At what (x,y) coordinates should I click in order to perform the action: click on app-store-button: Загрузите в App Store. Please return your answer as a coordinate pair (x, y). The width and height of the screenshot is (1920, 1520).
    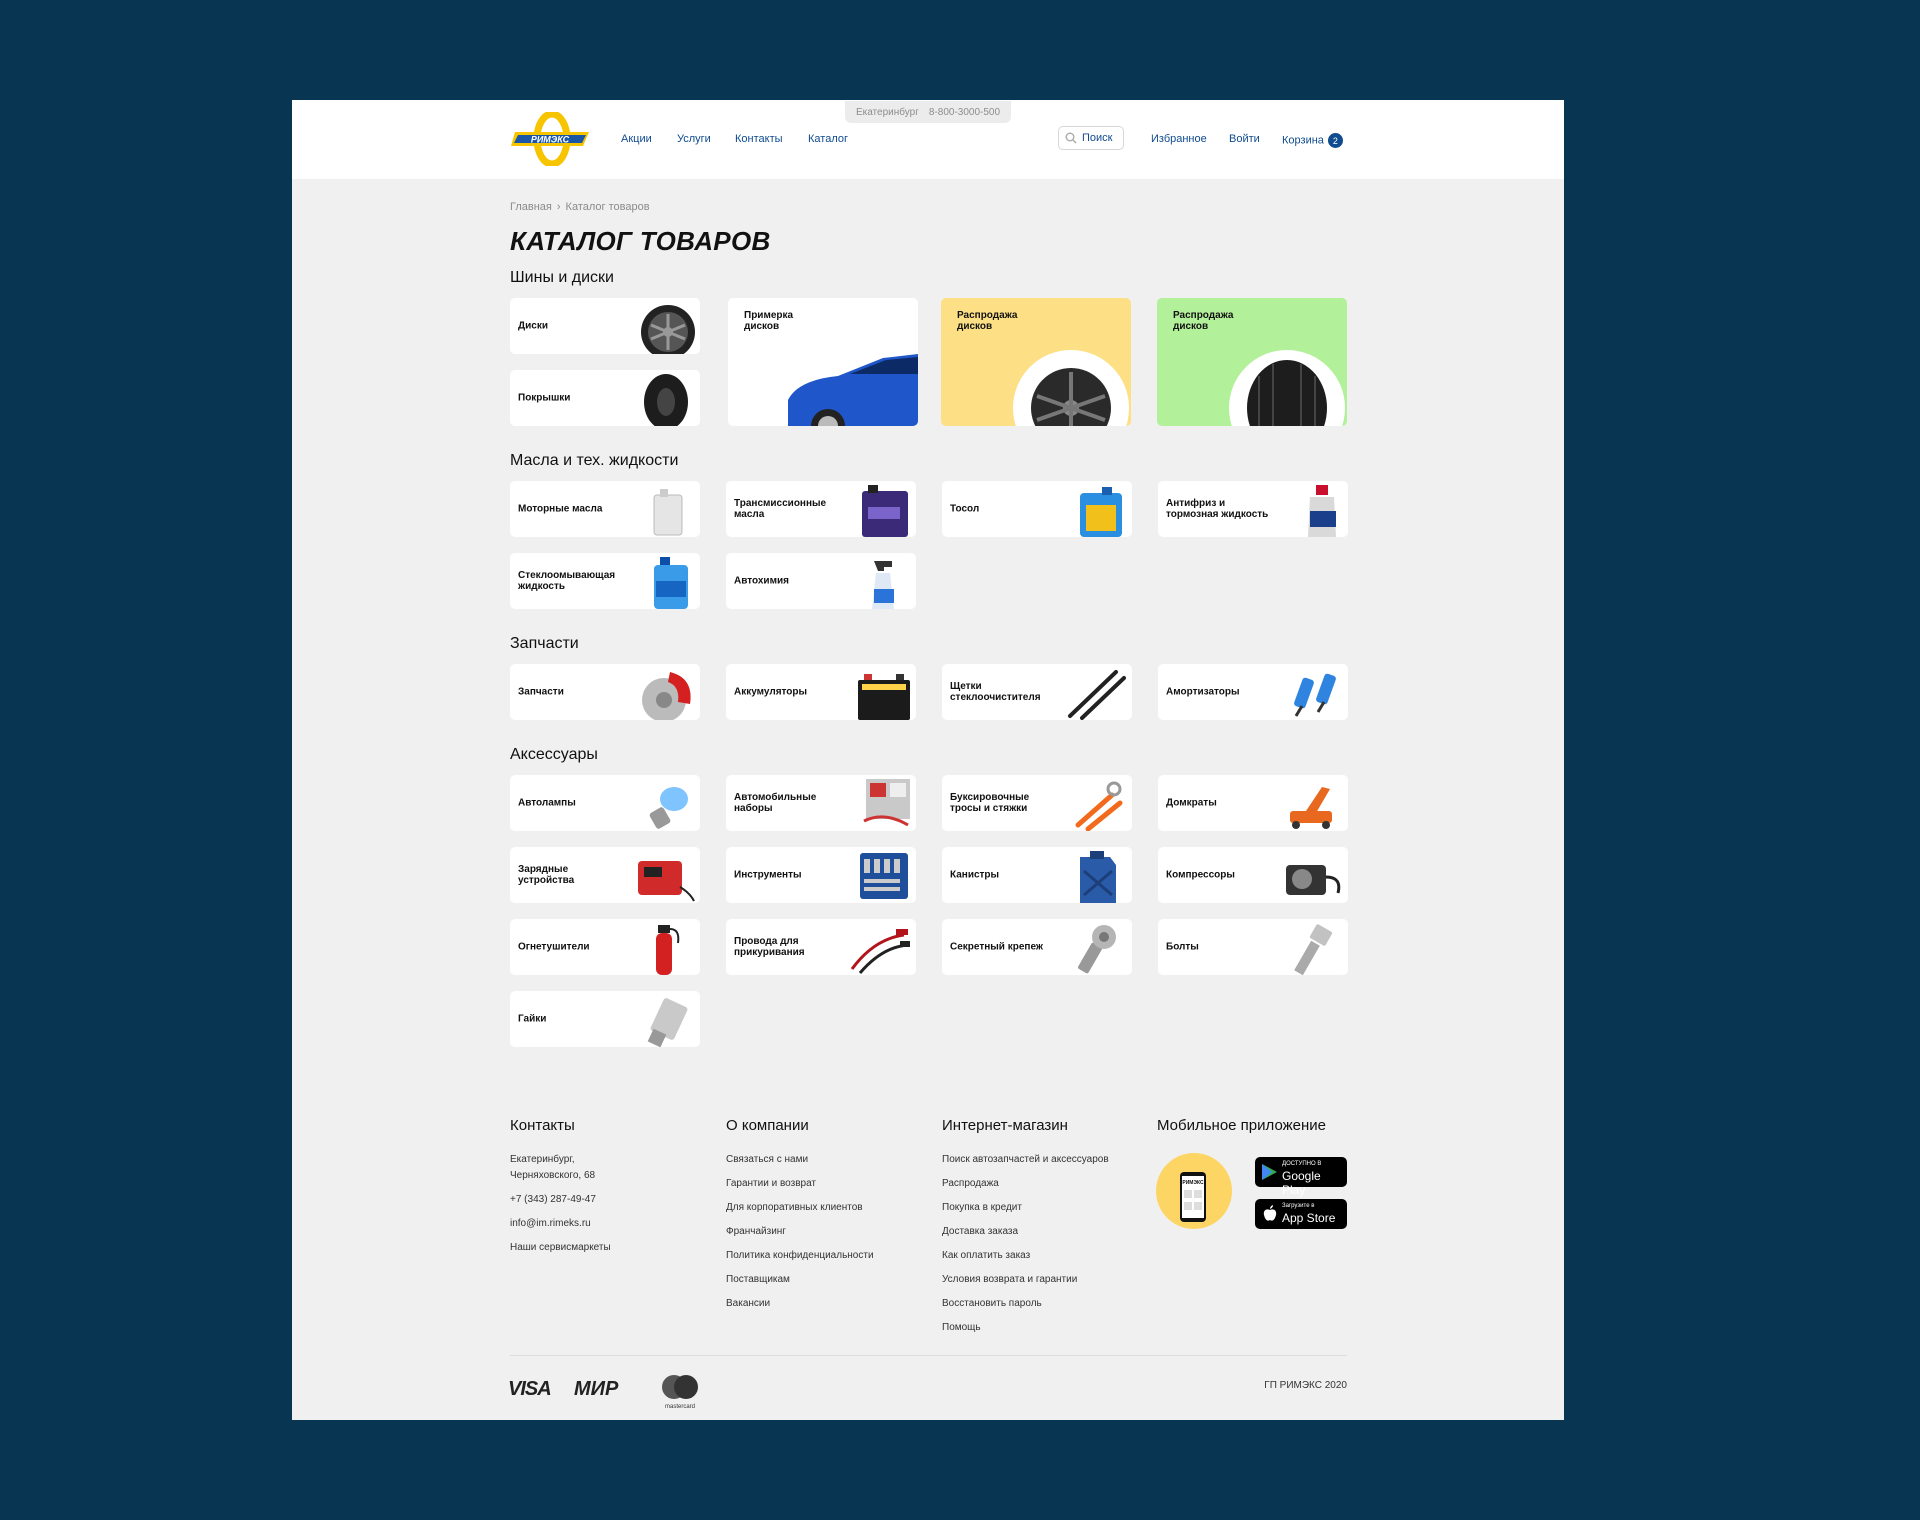
    Looking at the image, I should click on (1301, 1214).